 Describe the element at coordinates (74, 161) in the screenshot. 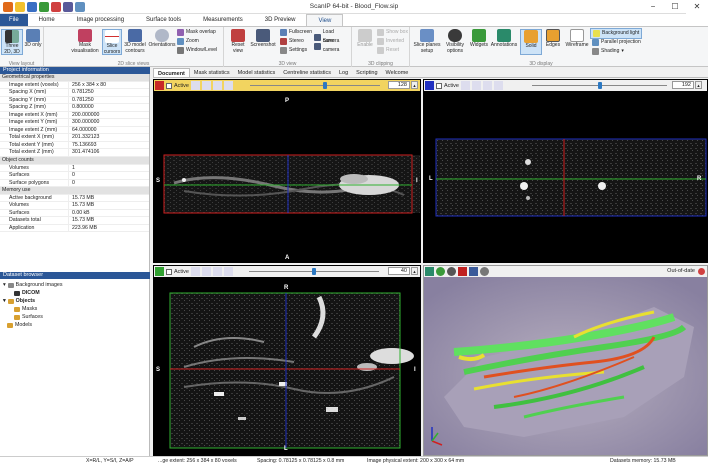

I see `section-object-counts: Object counts` at that location.